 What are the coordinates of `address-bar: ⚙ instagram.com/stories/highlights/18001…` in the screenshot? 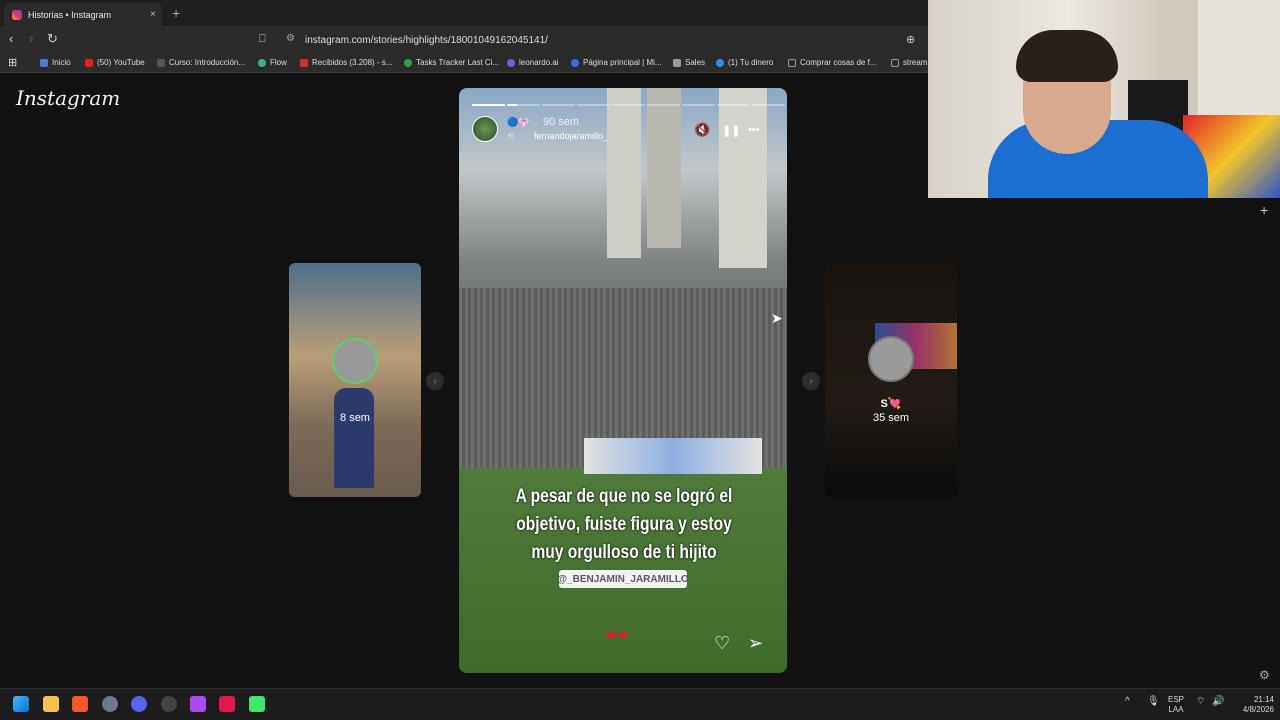 It's located at (602, 40).